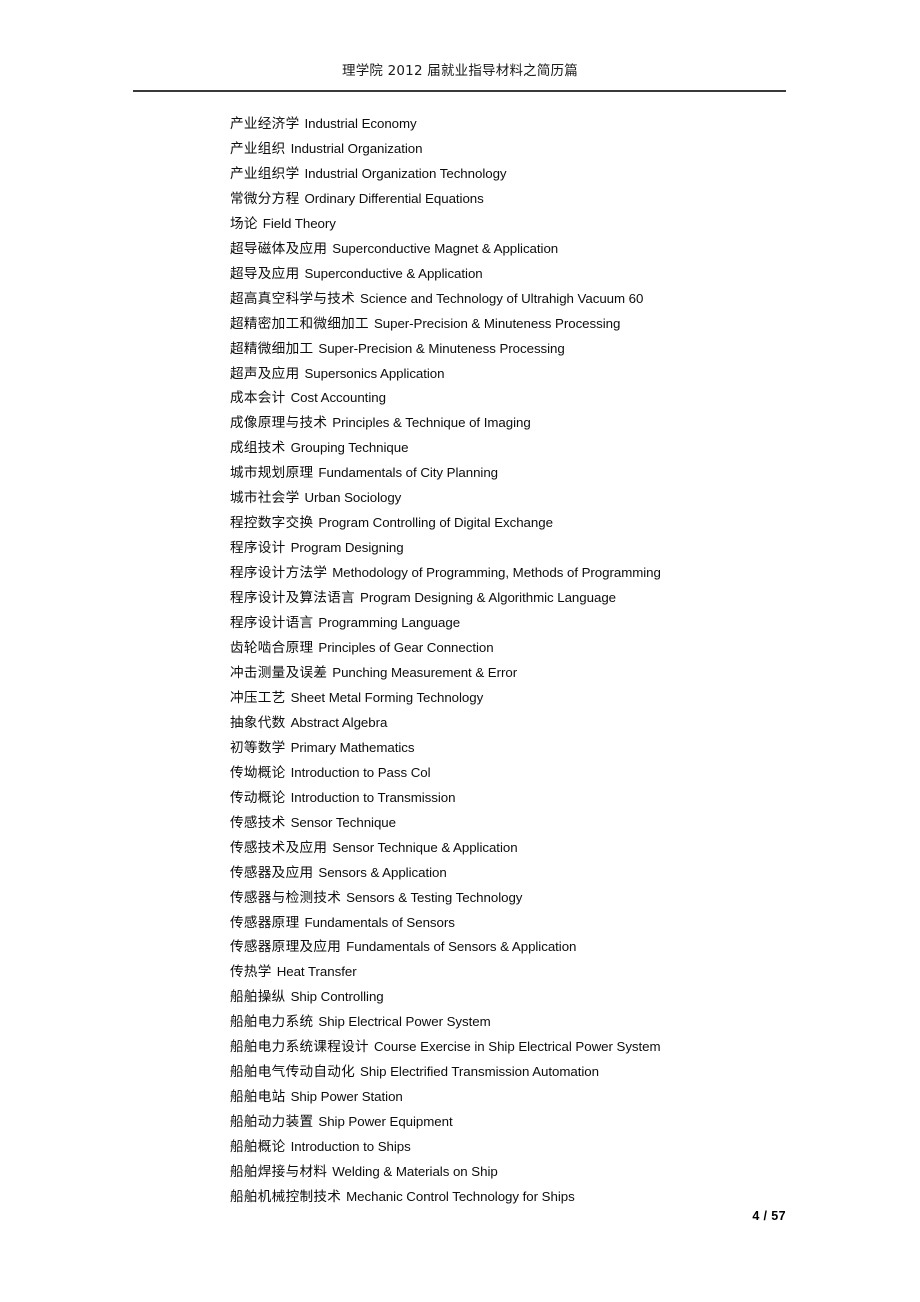 This screenshot has height=1302, width=920. What do you see at coordinates (258, 398) in the screenshot?
I see `glossary-term-cn: 成本会计` at bounding box center [258, 398].